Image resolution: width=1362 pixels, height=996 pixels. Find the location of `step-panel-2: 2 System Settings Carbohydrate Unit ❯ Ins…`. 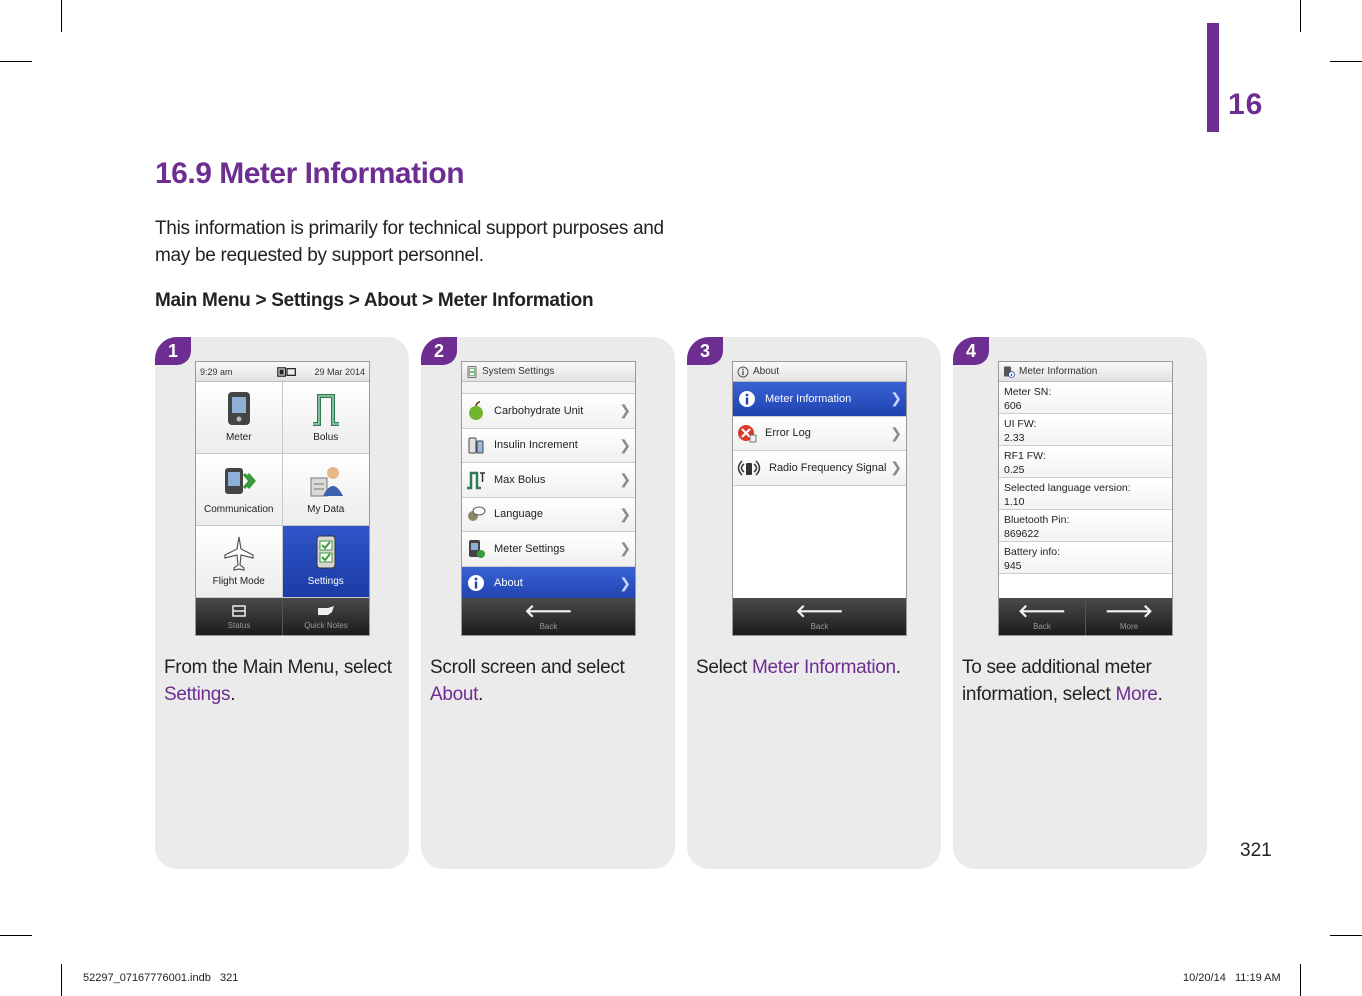

step-panel-2: 2 System Settings Carbohydrate Unit ❯ Ins… is located at coordinates (548, 603).